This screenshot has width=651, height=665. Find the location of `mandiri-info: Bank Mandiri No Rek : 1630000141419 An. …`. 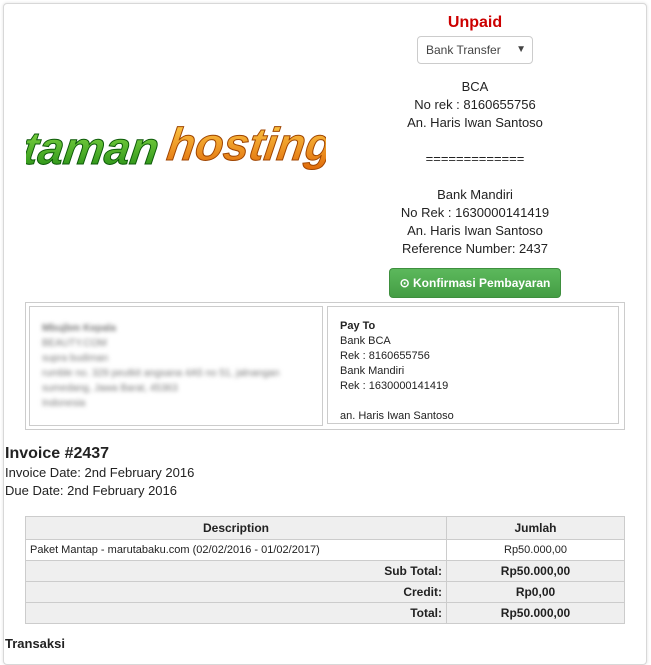

mandiri-info: Bank Mandiri No Rek : 1630000141419 An. … is located at coordinates (475, 222).